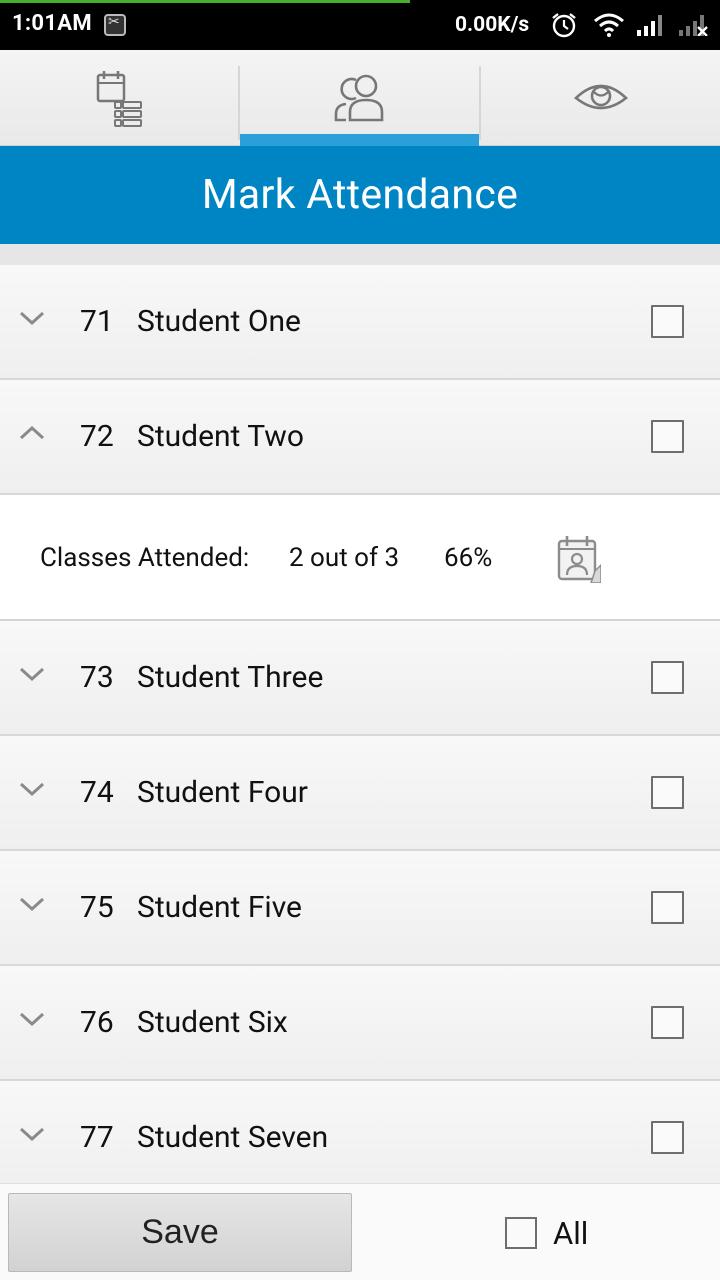  Describe the element at coordinates (97, 1137) in the screenshot. I see `student-roll-number: 77` at that location.